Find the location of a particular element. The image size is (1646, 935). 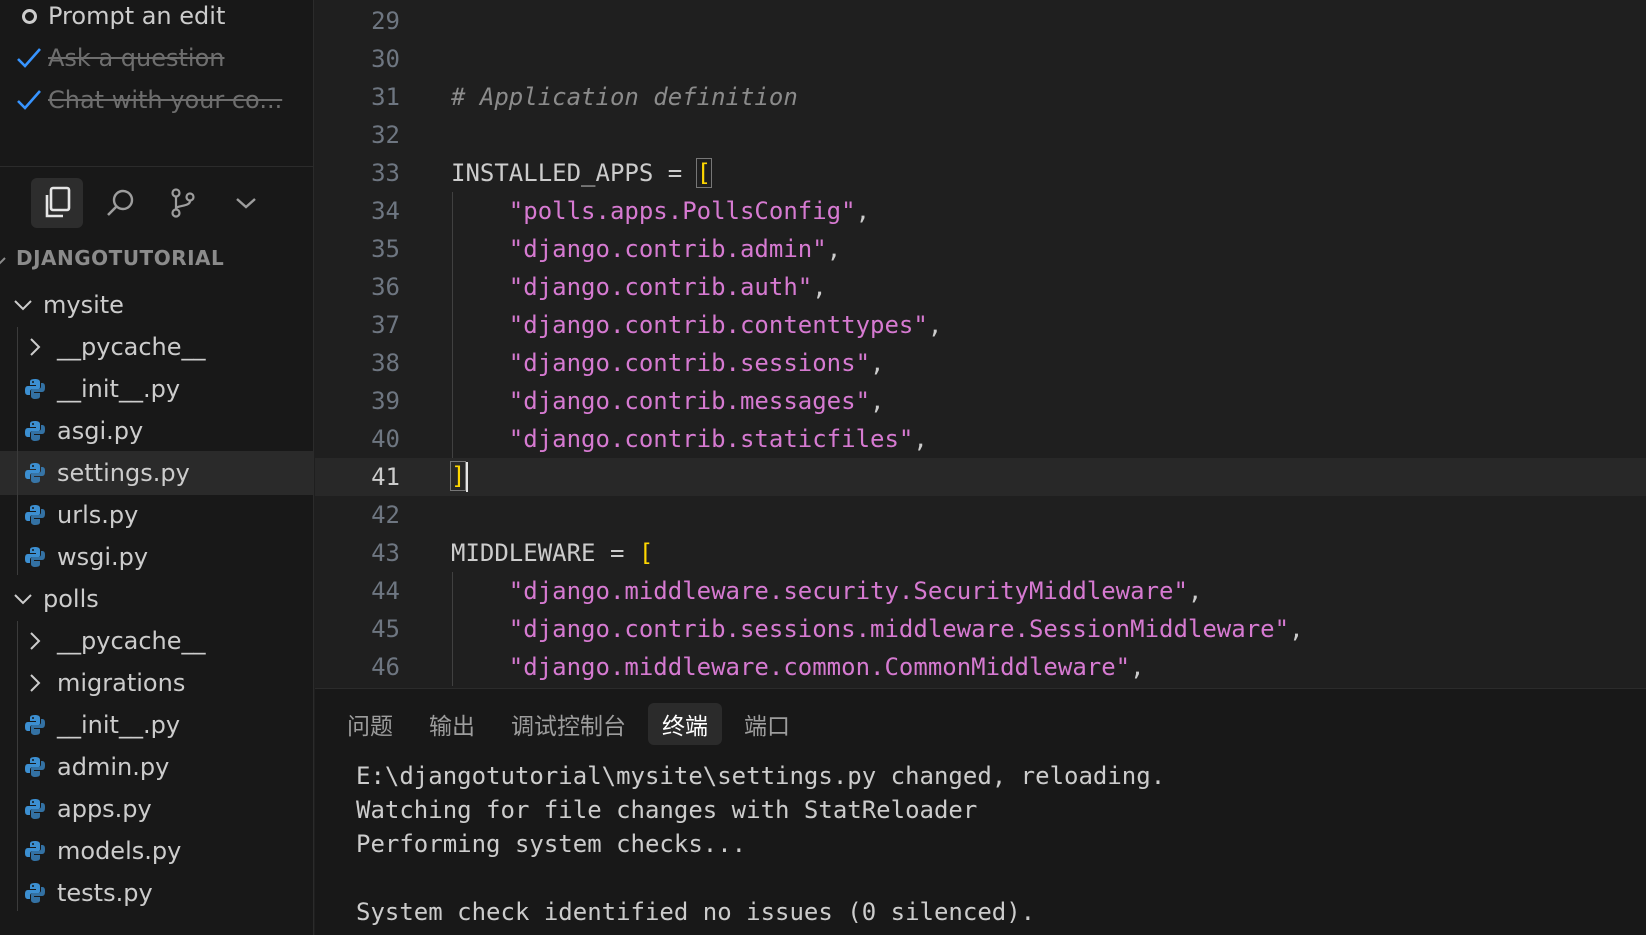

ring-shape is located at coordinates (29, 16).